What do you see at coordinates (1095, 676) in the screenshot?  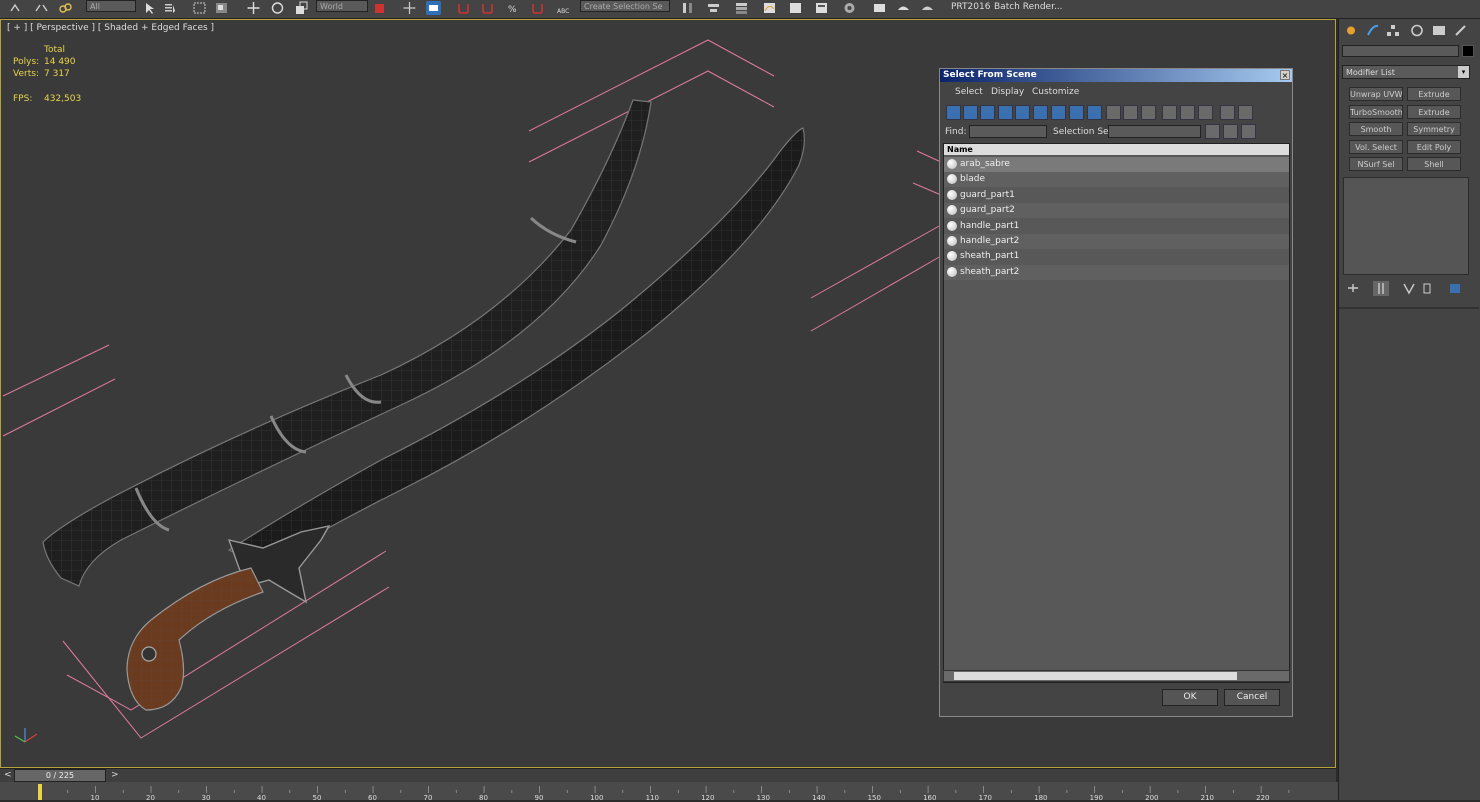 I see `scrollbar-thumb` at bounding box center [1095, 676].